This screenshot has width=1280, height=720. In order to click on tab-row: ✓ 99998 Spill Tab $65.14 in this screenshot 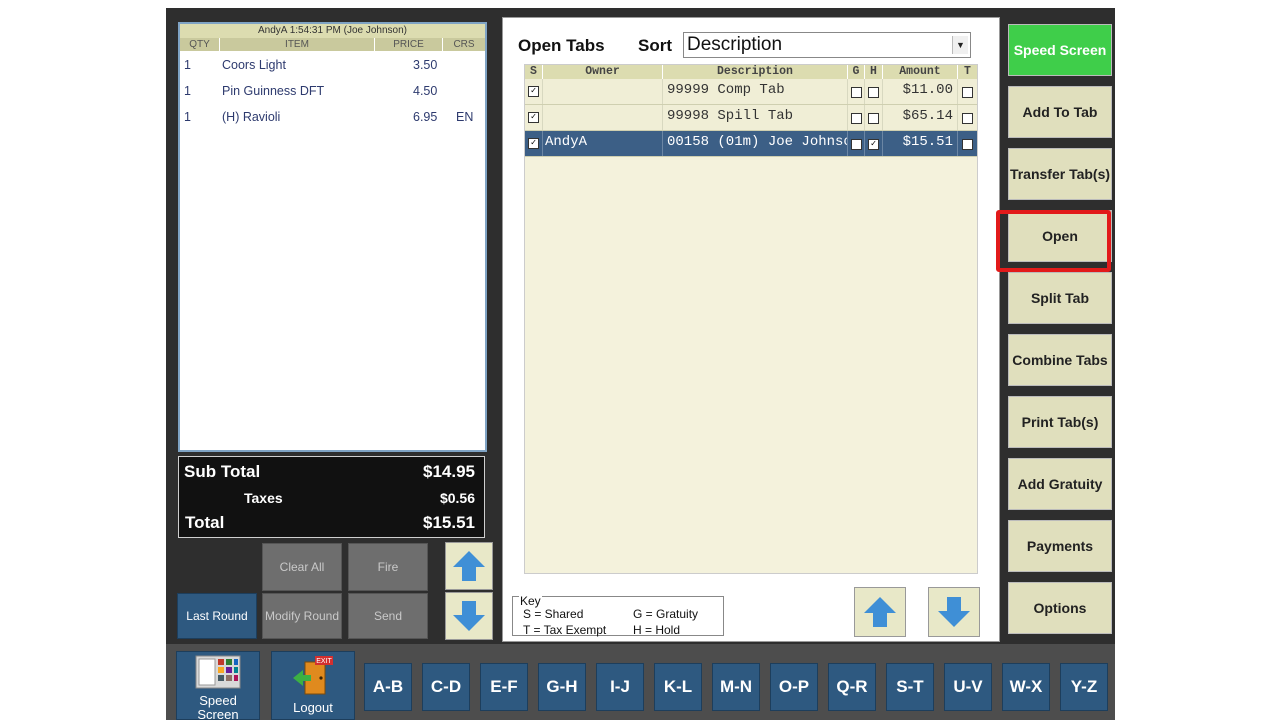, I will do `click(751, 118)`.